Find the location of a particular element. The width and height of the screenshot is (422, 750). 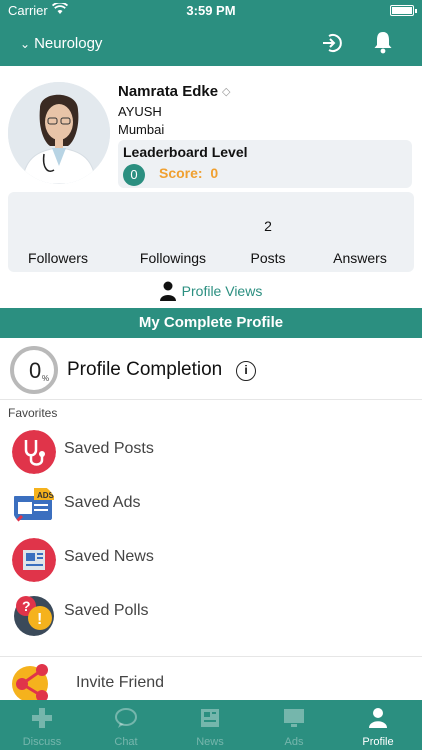

profile-completion-row: 0 % Profile Completion i is located at coordinates (211, 369).